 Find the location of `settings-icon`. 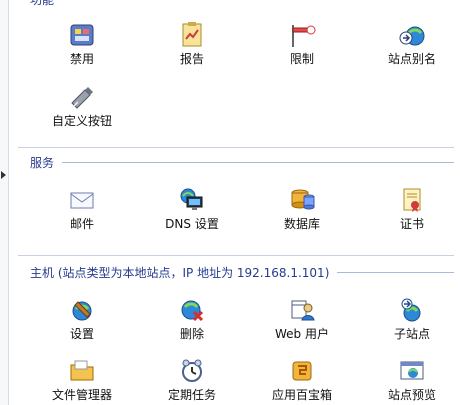

settings-icon is located at coordinates (82, 311).